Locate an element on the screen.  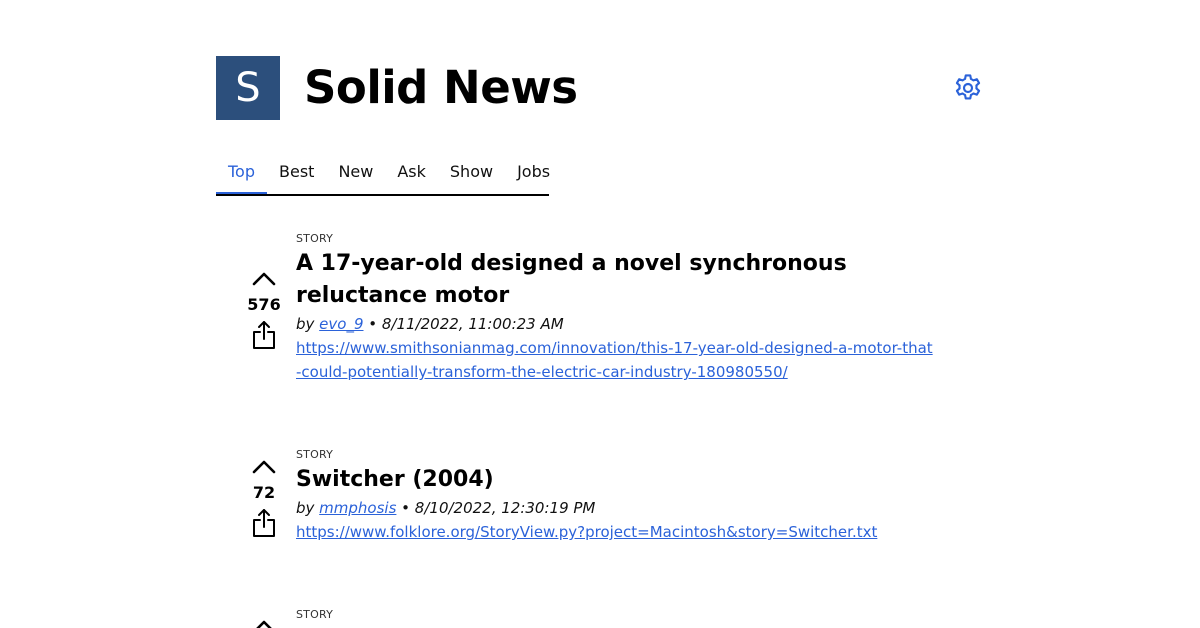
vote-column: 576 is located at coordinates (264, 309).